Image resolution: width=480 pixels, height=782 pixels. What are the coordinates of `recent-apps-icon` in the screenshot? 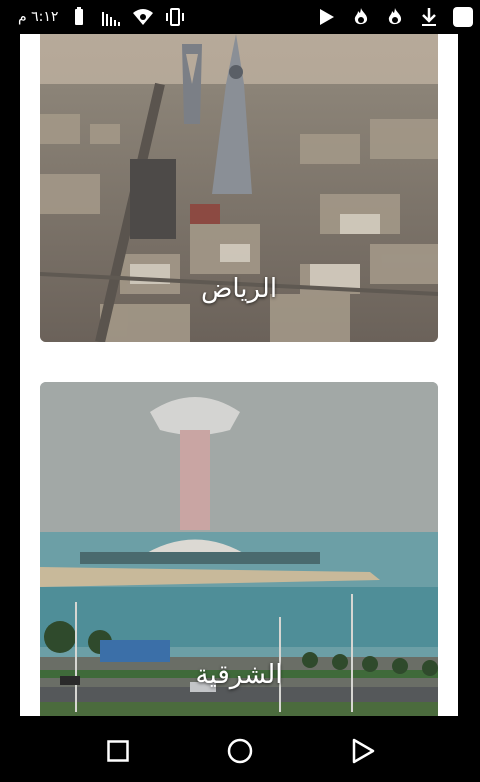 It's located at (118, 751).